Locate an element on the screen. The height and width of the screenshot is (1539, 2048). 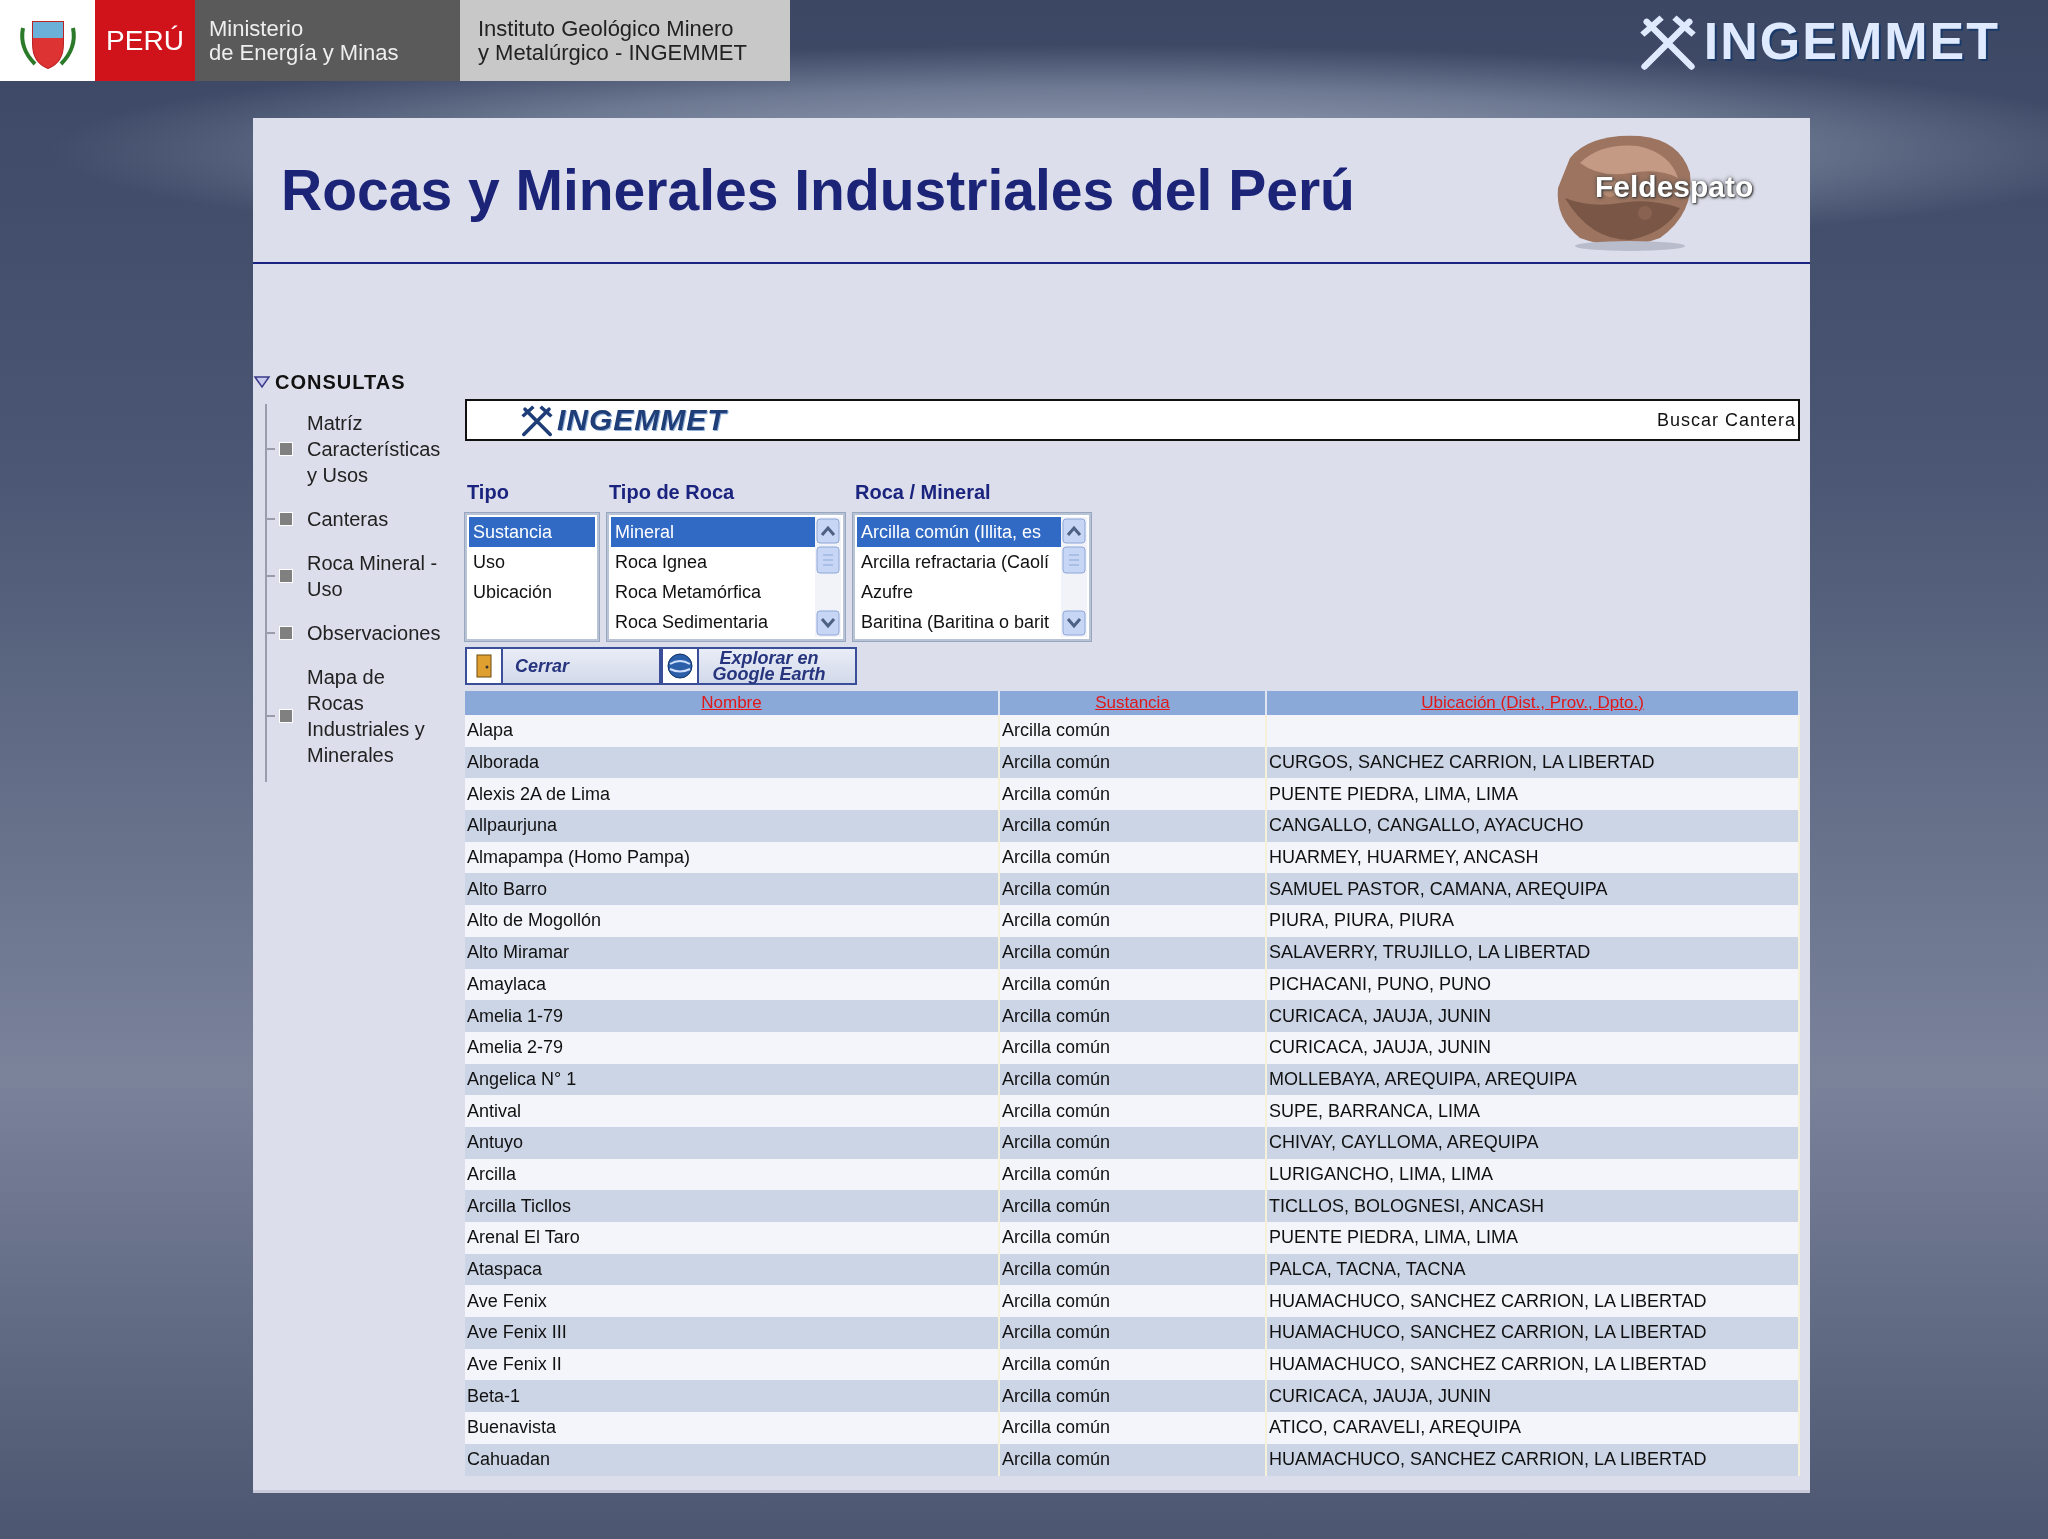
table-row: Alexis 2A de Lima Arcilla común PUENTE PIEDRA, LIMA, LIMA is located at coordinates (1132, 794).